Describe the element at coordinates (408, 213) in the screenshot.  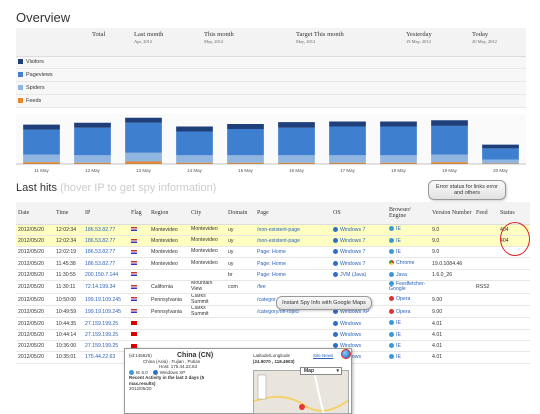
I see `hdr-browser: Browser/ Engine` at that location.